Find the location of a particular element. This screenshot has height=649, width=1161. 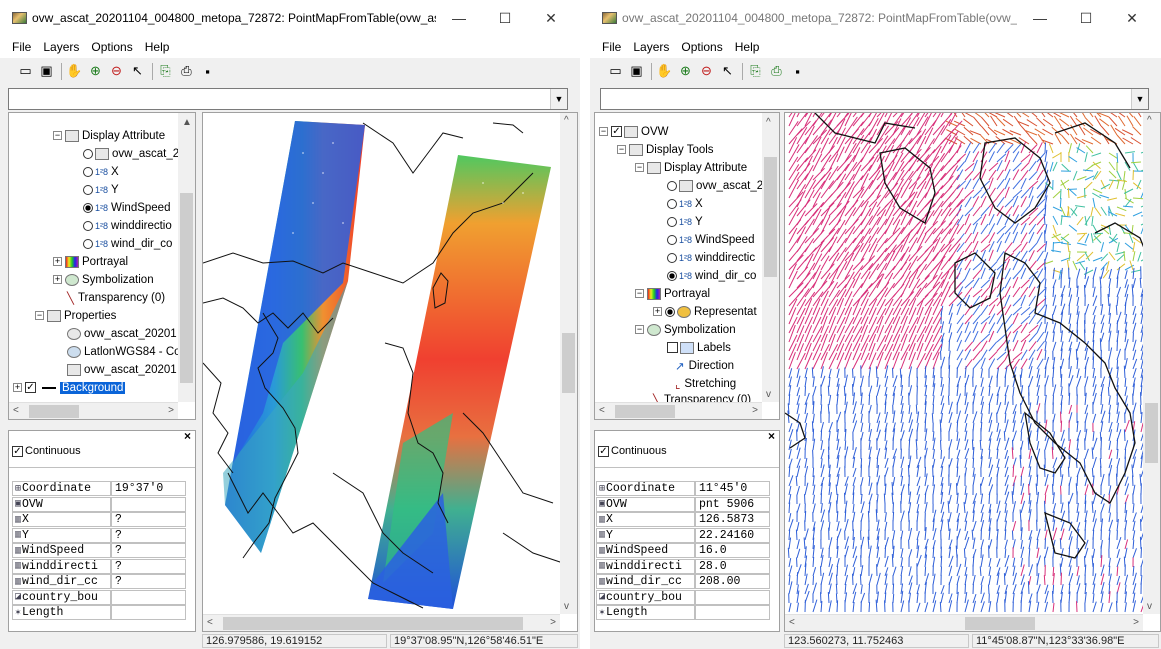

pixel-info-label: ▥ WindSpeed is located at coordinates (61, 550).